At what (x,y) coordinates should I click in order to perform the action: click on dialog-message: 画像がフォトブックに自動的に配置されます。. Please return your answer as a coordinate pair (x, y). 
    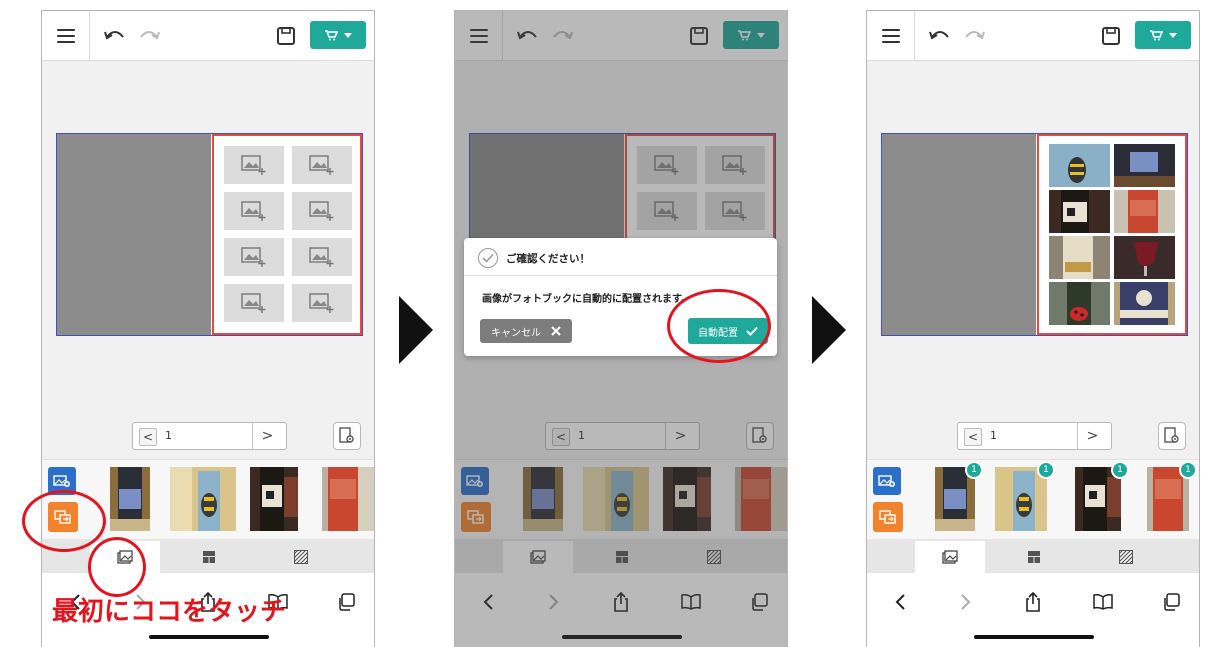
    Looking at the image, I should click on (586, 299).